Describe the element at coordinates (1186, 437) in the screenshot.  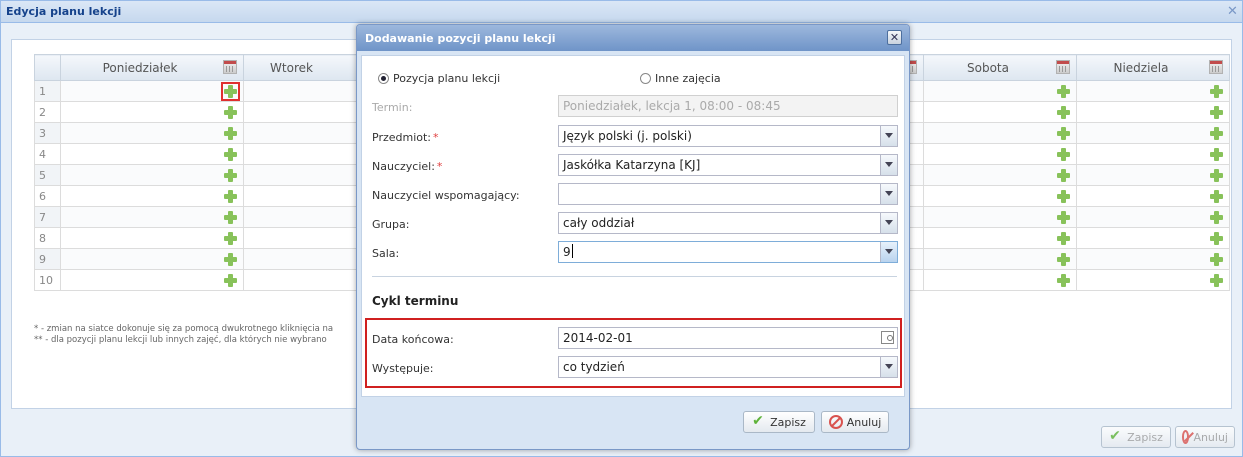
I see `cancel-icon` at that location.